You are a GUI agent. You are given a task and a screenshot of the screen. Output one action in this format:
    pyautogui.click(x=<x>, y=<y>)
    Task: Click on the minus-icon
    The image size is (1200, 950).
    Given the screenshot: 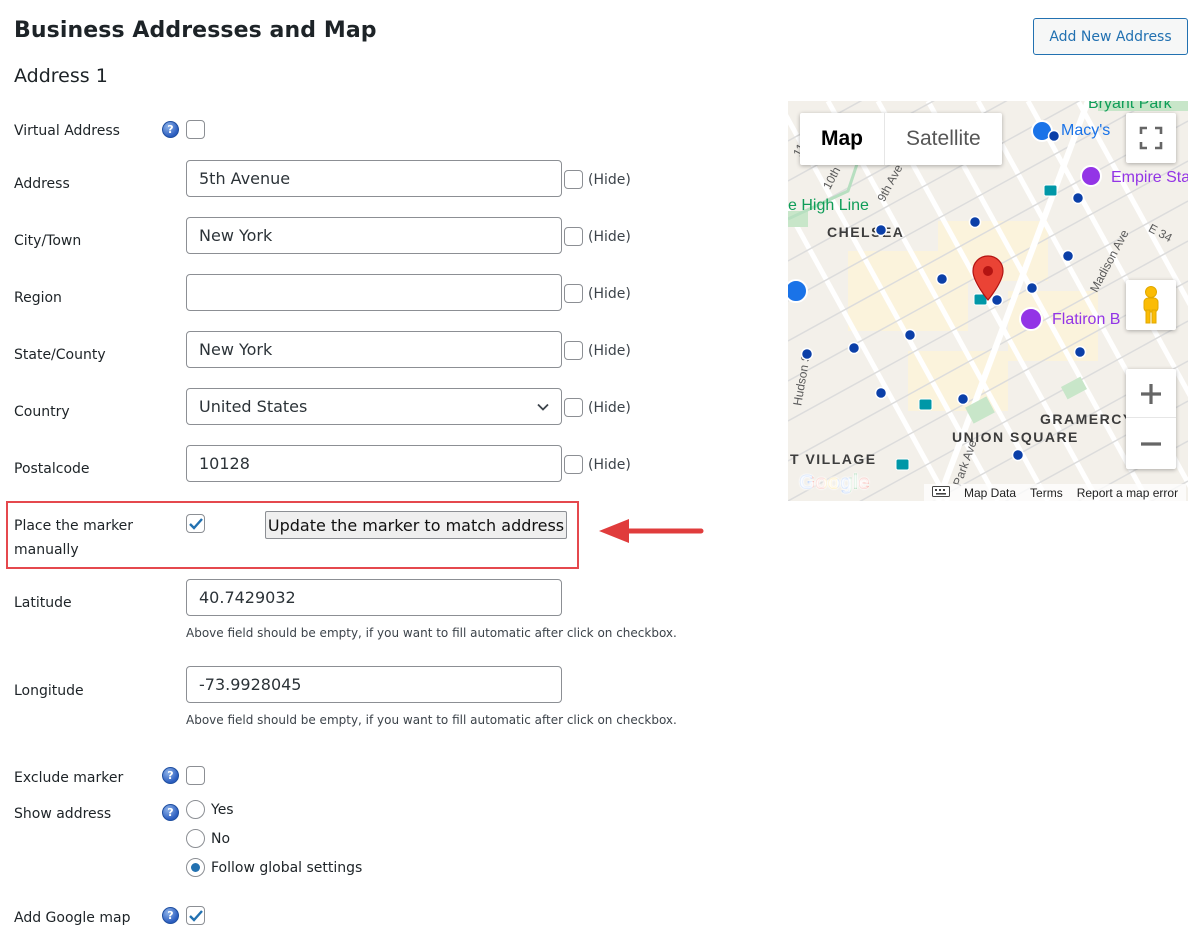 What is the action you would take?
    pyautogui.click(x=1151, y=444)
    